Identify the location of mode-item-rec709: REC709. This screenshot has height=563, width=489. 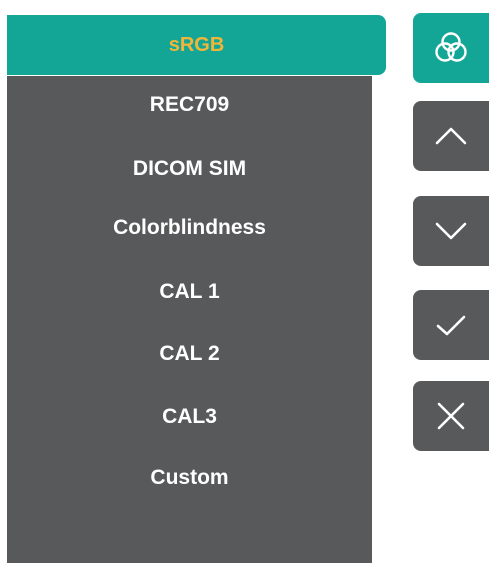
(189, 105).